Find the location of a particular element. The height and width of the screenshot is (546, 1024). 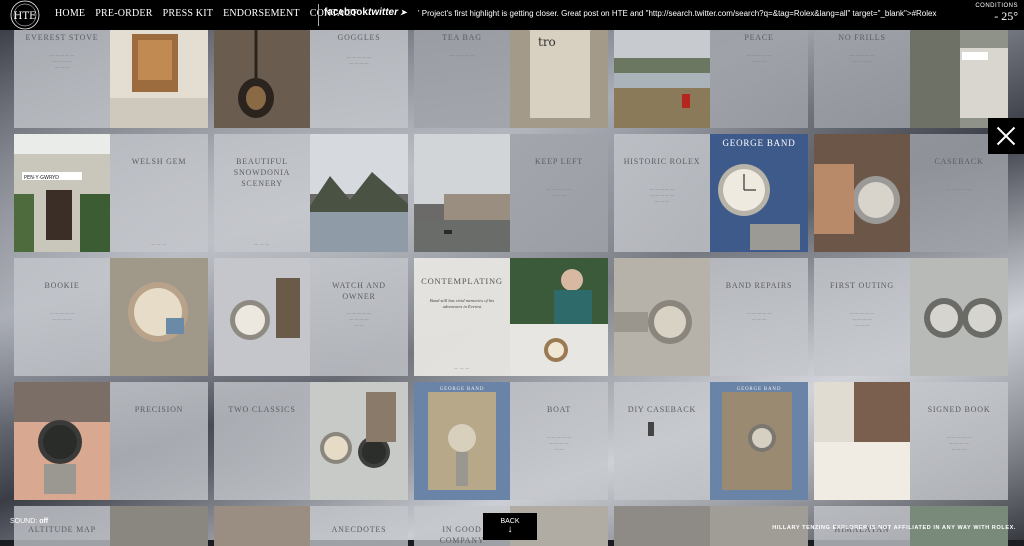

tile-title: BAND REPAIRS is located at coordinates (759, 285).